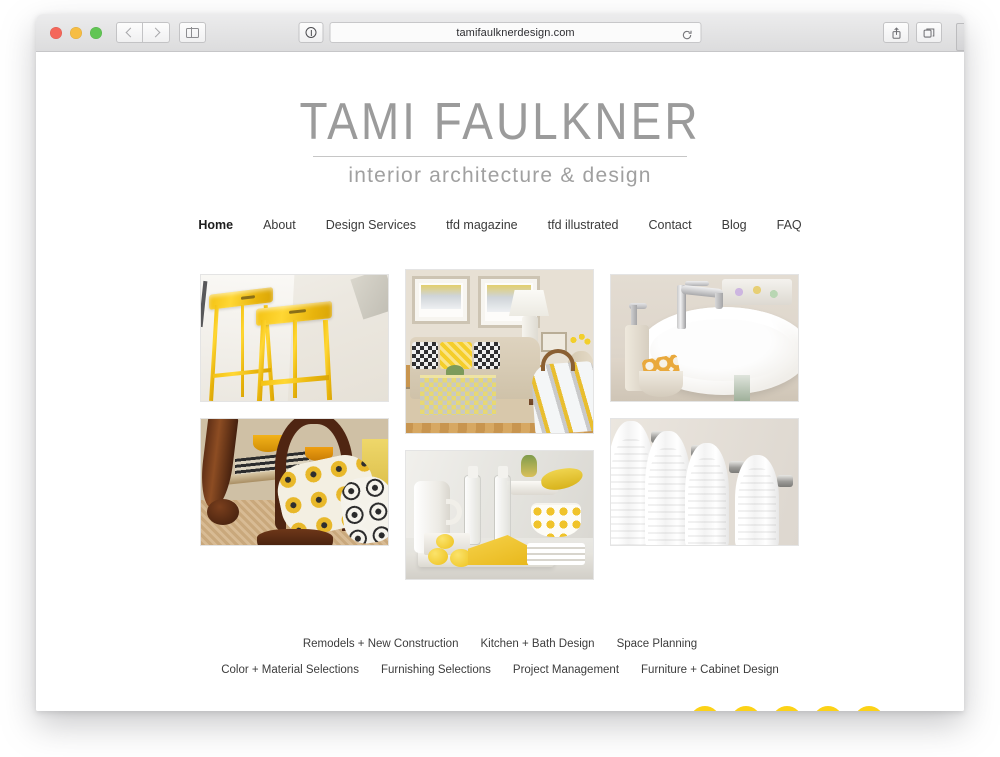 The width and height of the screenshot is (1000, 757). What do you see at coordinates (371, 225) in the screenshot?
I see `nav-item-design-services: Design Services` at bounding box center [371, 225].